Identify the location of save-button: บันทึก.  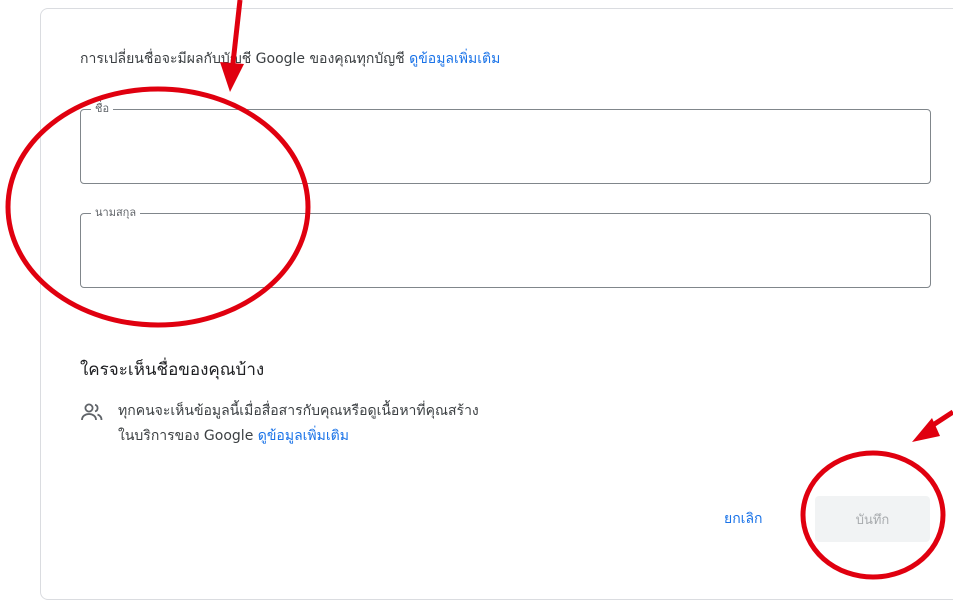
(872, 519).